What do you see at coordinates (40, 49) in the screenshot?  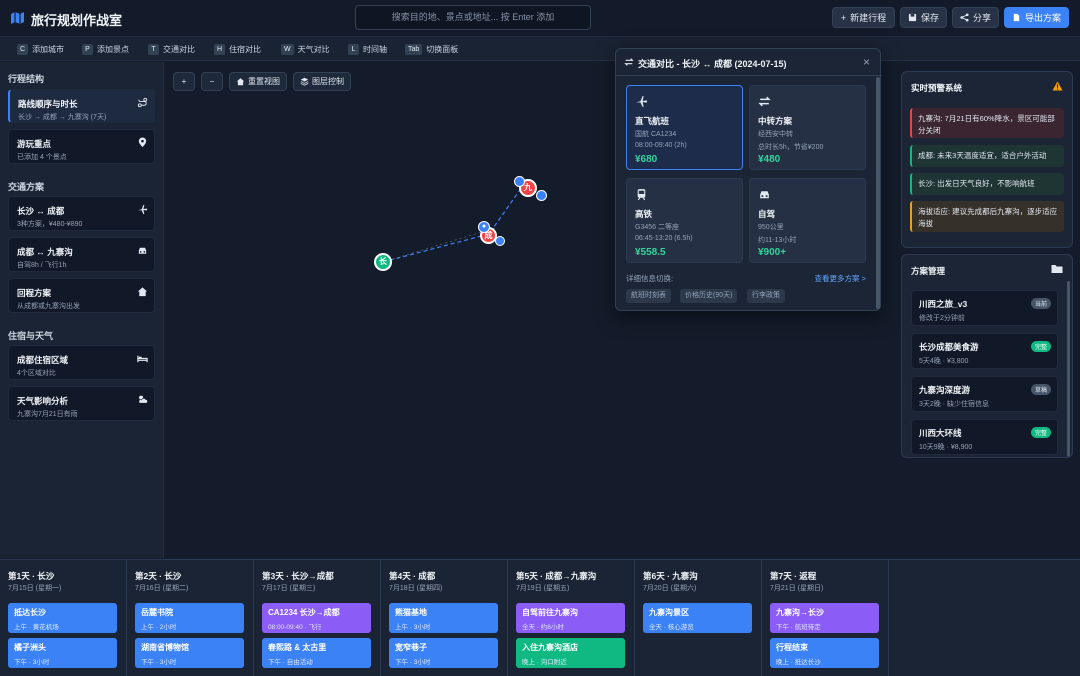 I see `shortcut-add-city: C 添加城市` at bounding box center [40, 49].